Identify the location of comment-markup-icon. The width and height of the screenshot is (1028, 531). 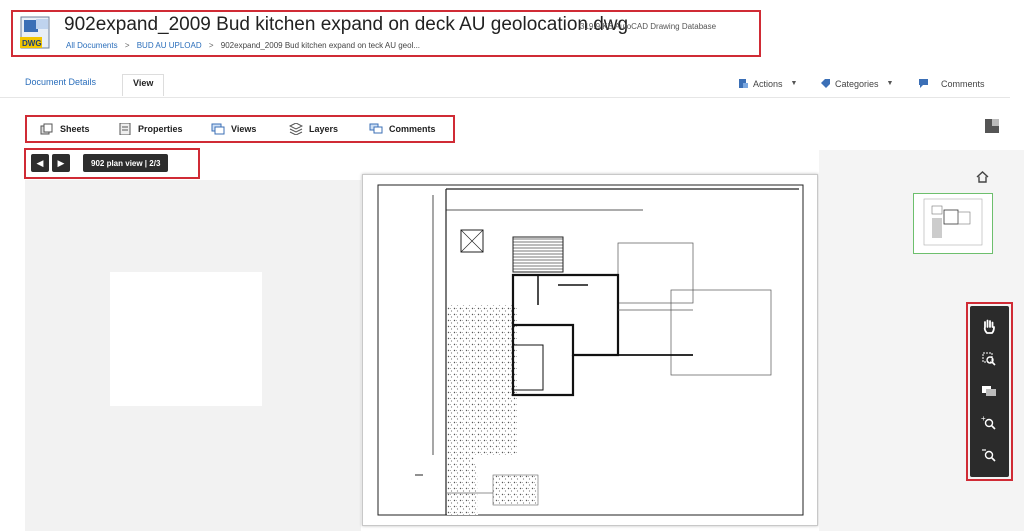
(989, 391).